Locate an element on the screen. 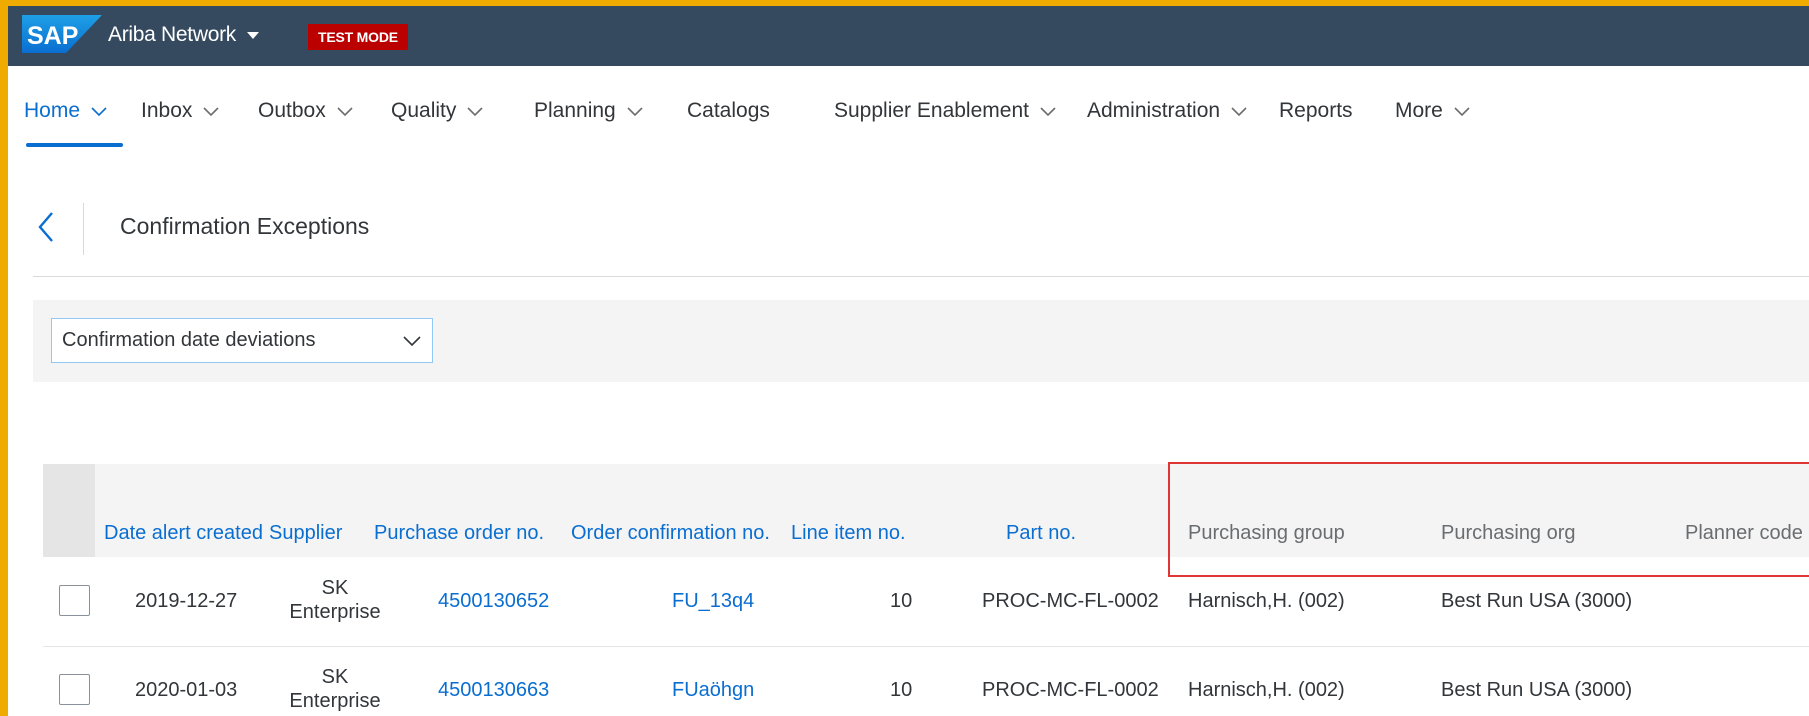 The width and height of the screenshot is (1809, 716). nav-label: Home is located at coordinates (52, 110).